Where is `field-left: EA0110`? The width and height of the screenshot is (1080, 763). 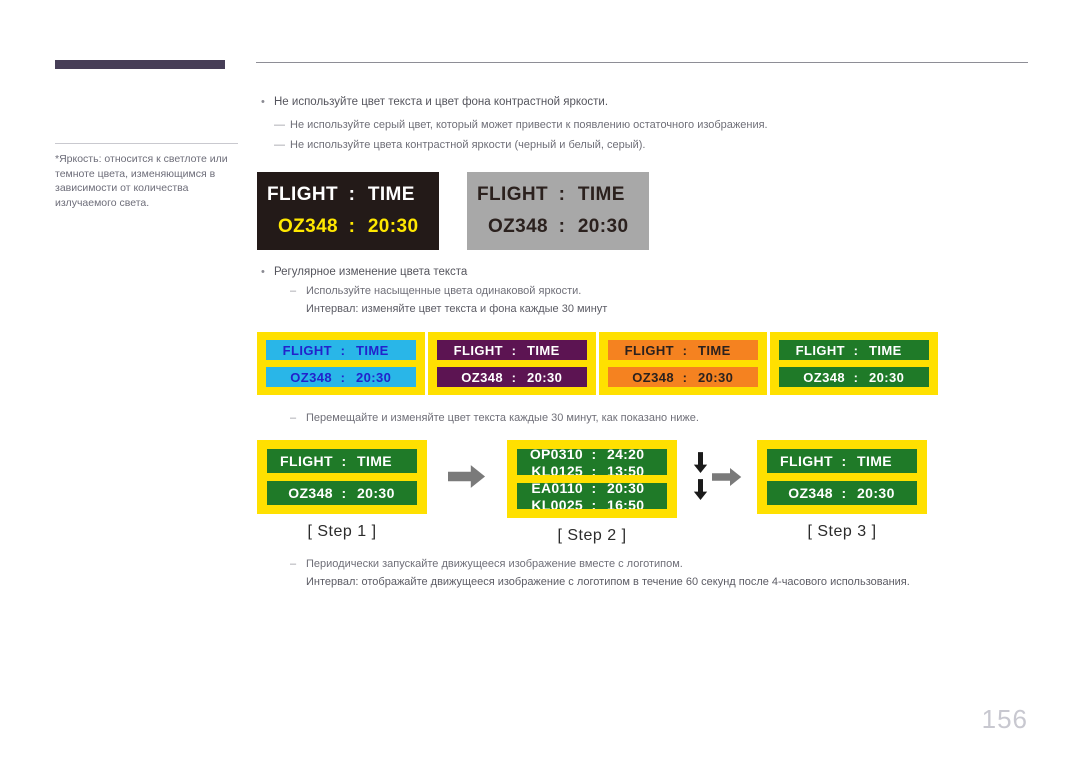
field-left: EA0110 is located at coordinates (557, 489).